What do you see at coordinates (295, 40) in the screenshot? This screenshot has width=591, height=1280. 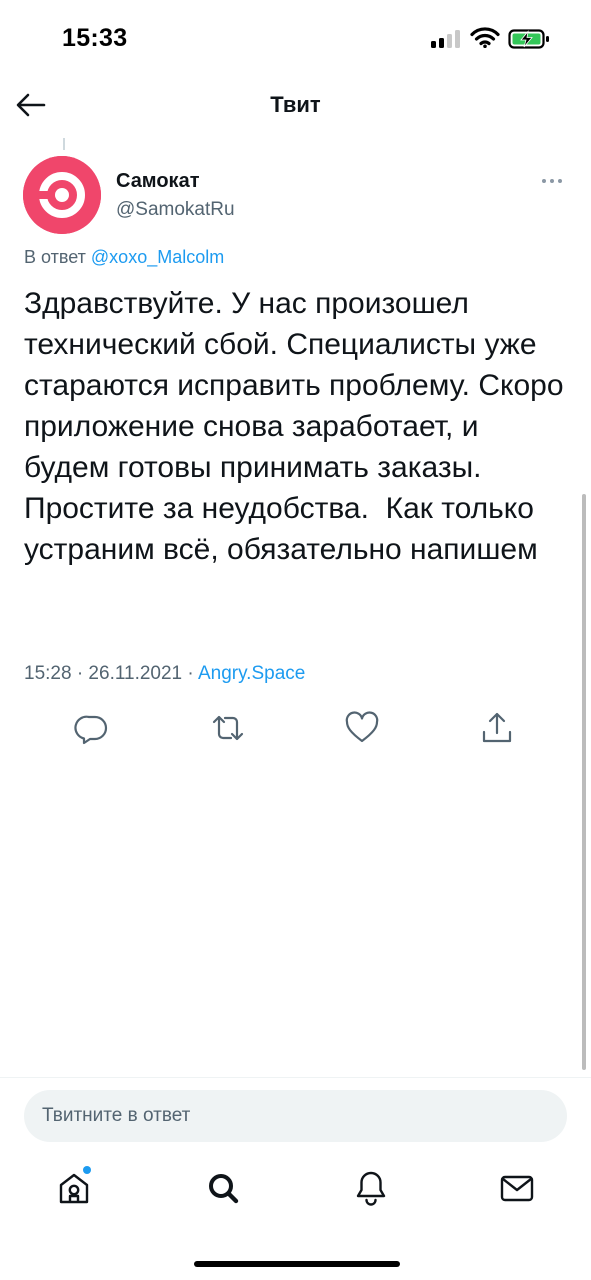 I see `status-bar: 15:33` at bounding box center [295, 40].